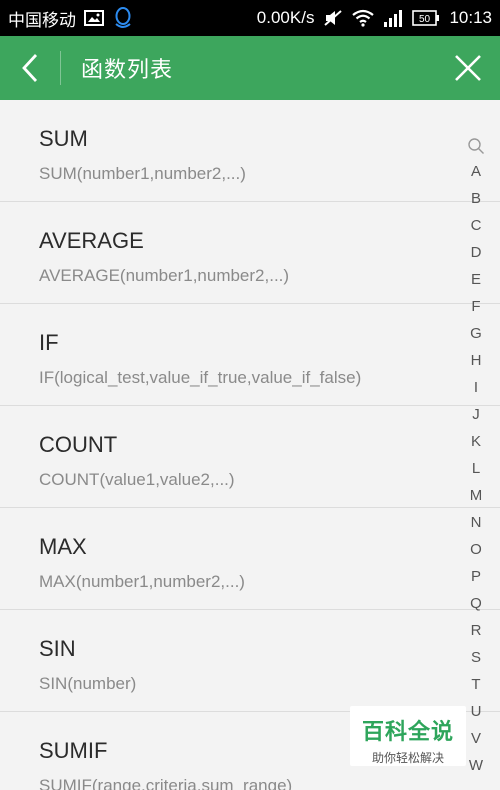 This screenshot has height=790, width=500. I want to click on index-letter: D, so click(476, 252).